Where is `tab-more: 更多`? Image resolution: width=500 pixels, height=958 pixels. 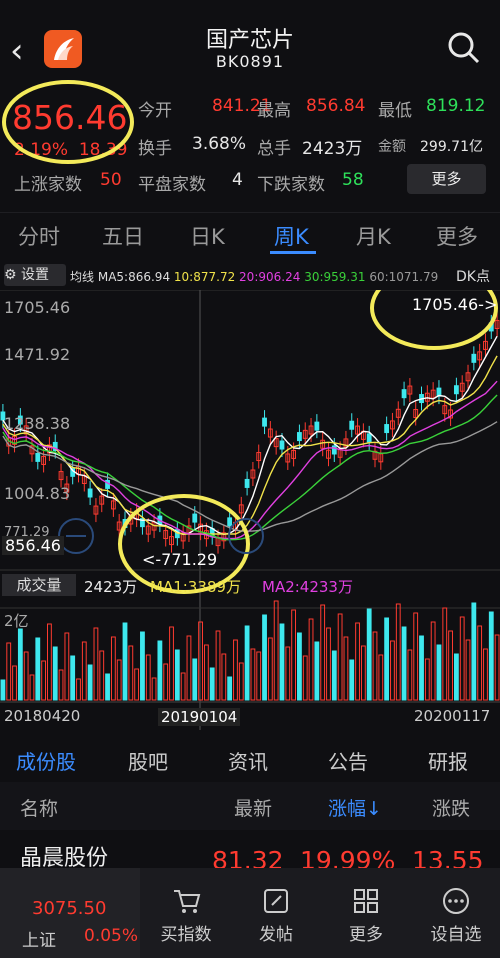
tab-more: 更多 is located at coordinates (457, 236).